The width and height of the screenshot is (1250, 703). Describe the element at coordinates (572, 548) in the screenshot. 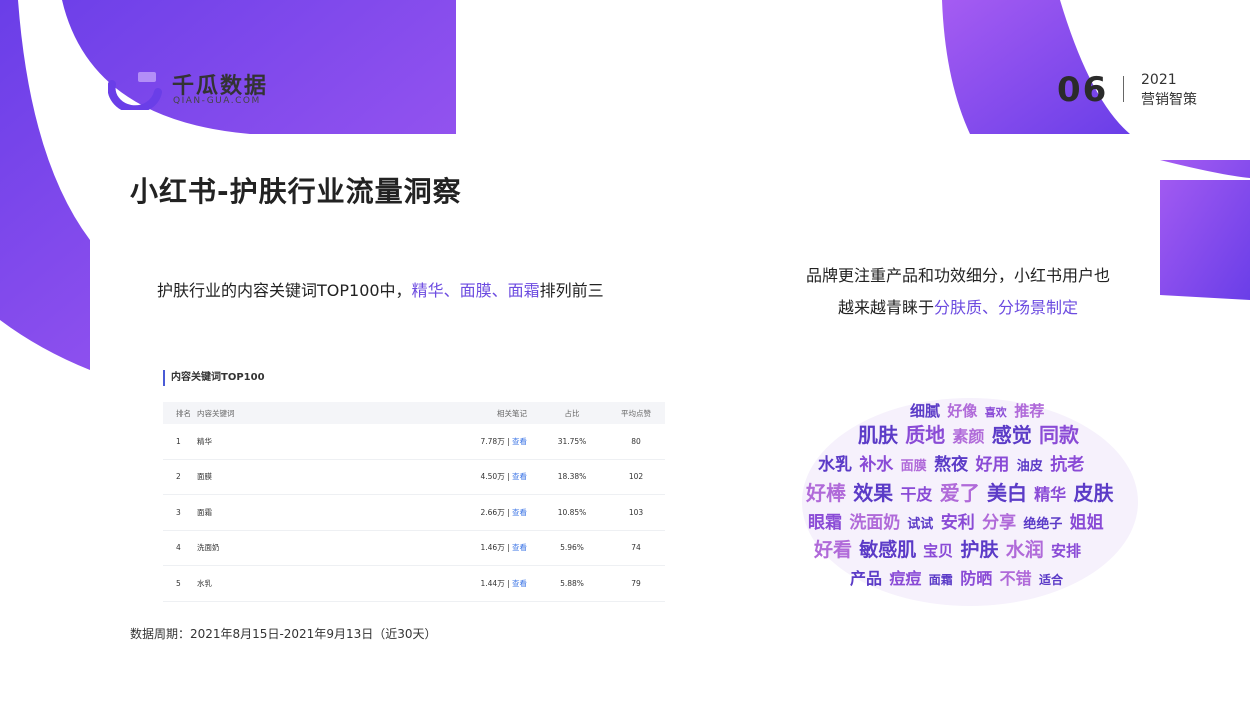

I see `cell-ratio: 5.96%` at that location.